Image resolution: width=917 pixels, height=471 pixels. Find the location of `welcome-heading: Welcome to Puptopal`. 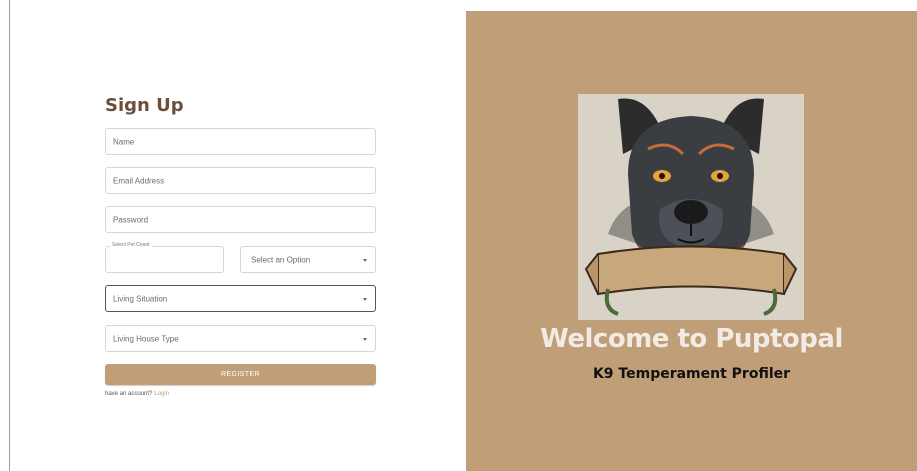

welcome-heading: Welcome to Puptopal is located at coordinates (691, 339).